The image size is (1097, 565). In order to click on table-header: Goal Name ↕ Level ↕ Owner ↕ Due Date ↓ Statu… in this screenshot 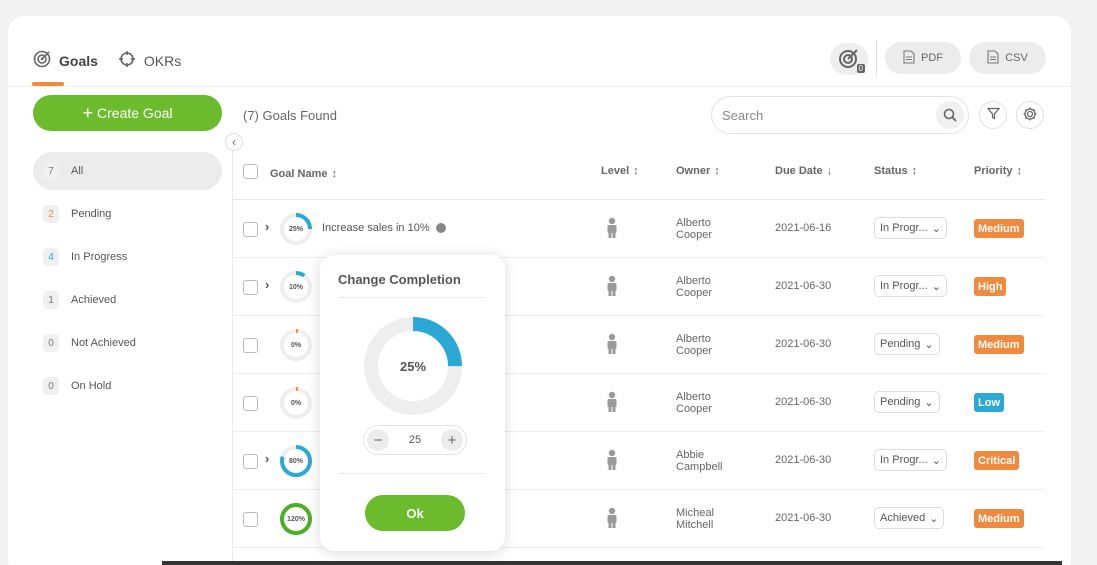, I will do `click(639, 174)`.